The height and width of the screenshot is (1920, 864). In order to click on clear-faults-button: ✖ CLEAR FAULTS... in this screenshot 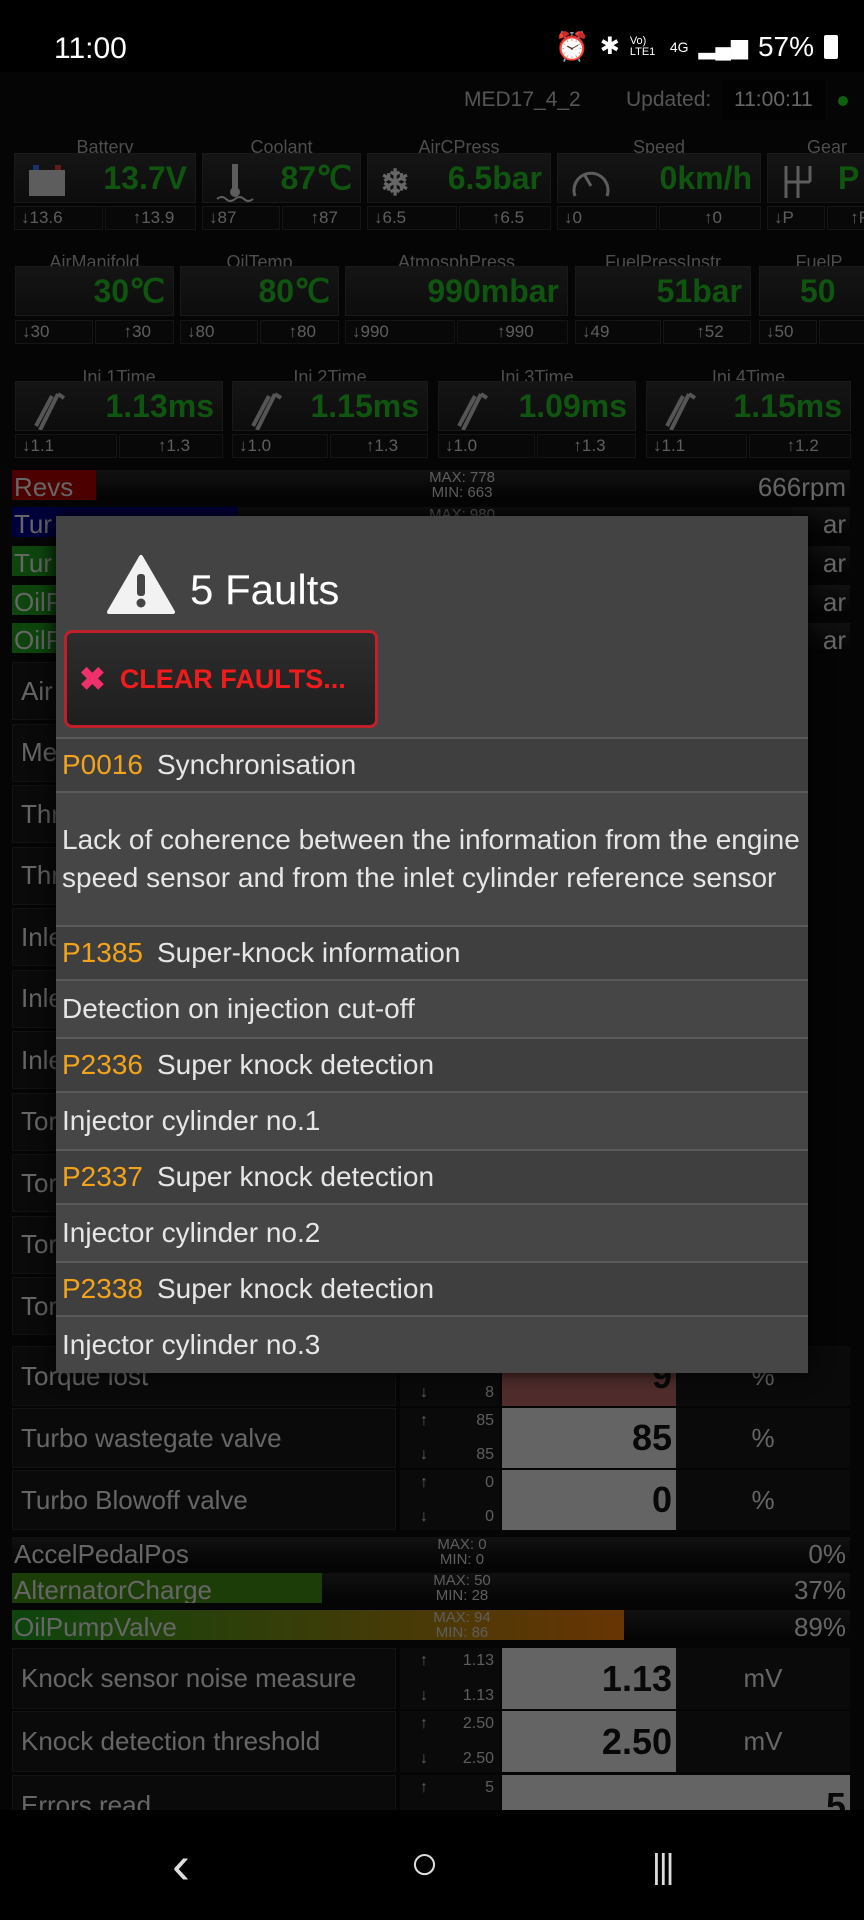, I will do `click(221, 679)`.